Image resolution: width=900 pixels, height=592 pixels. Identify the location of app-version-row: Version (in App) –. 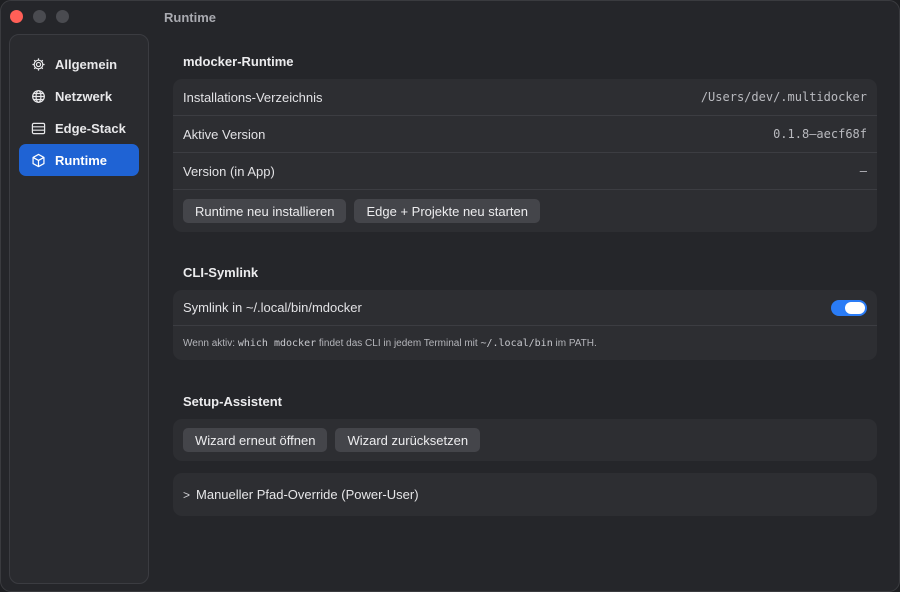
(525, 171).